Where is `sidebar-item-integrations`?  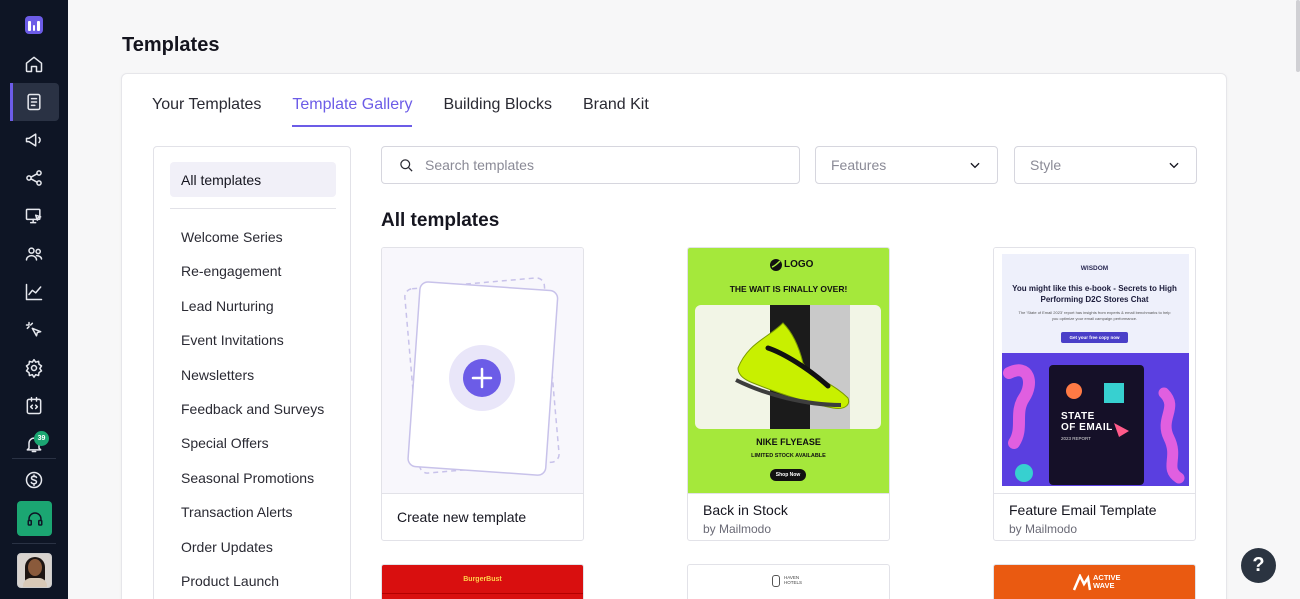 sidebar-item-integrations is located at coordinates (34, 330).